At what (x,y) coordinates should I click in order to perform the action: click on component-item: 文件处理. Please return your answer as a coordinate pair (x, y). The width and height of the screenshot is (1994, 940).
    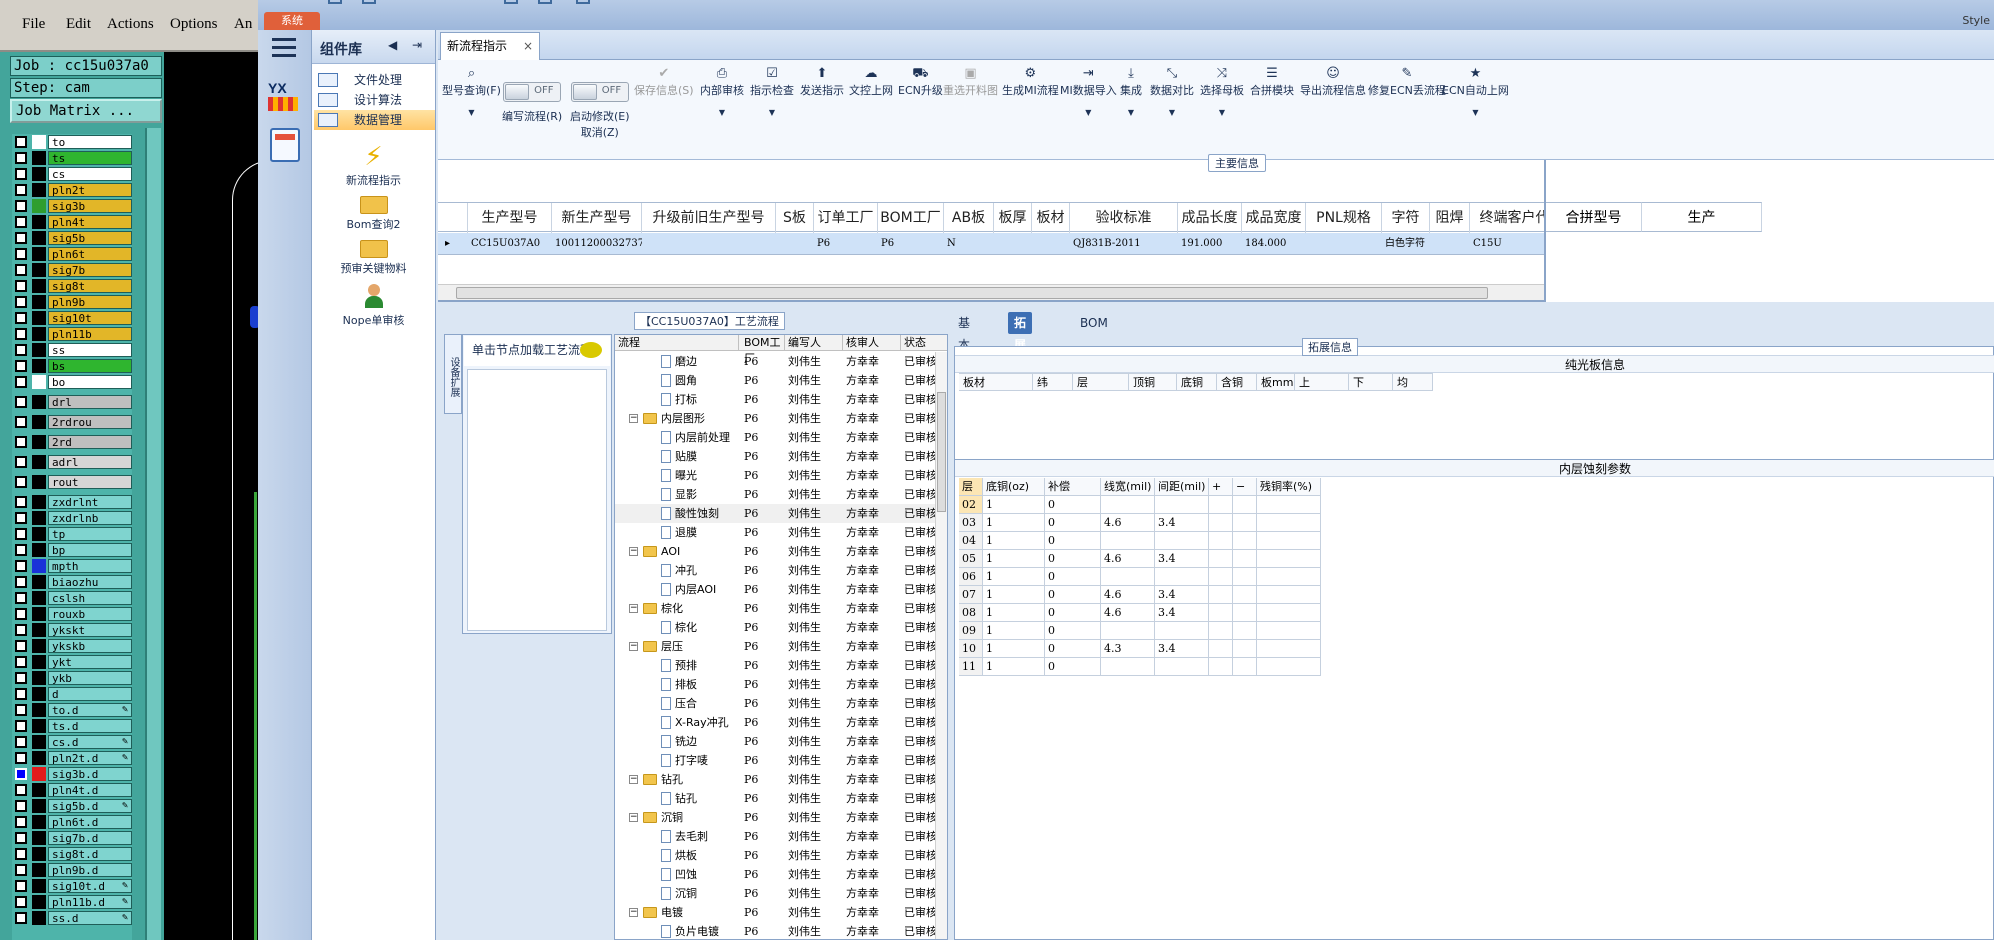
    Looking at the image, I should click on (374, 80).